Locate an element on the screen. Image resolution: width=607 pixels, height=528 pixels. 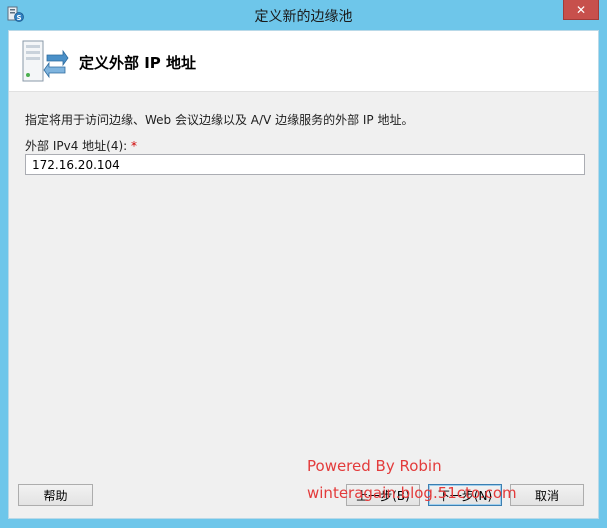
page-title: 定义外部 IP 地址 is located at coordinates (138, 63).